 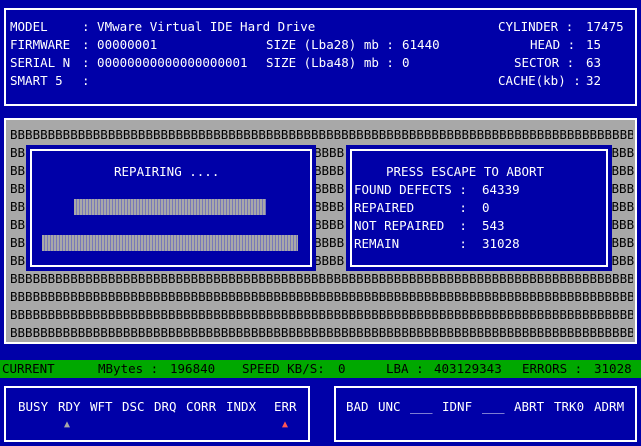 I want to click on err-flag-abrt: ABRT, so click(x=529, y=406).